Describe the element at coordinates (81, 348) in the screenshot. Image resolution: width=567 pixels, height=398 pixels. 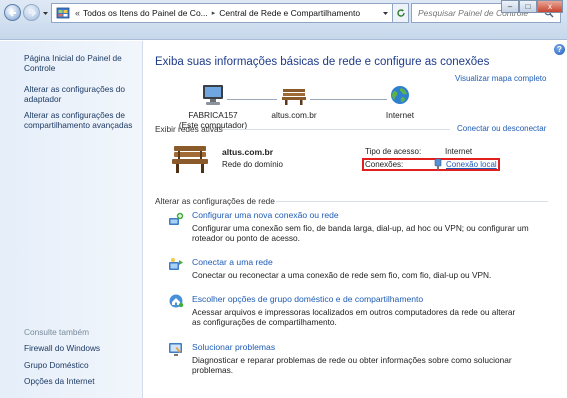
I see `sidebar-link-windows-firewall: Firewall do Windows` at that location.